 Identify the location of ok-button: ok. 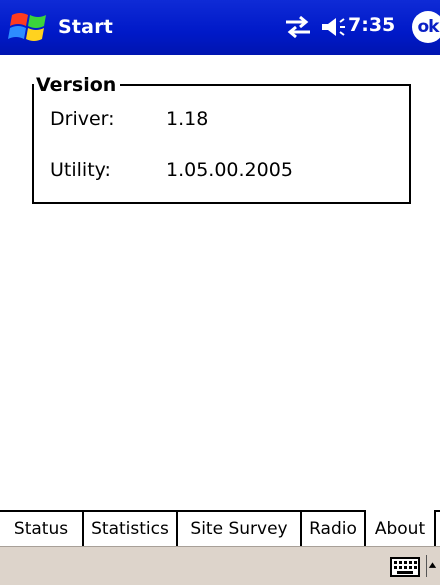
(426, 27).